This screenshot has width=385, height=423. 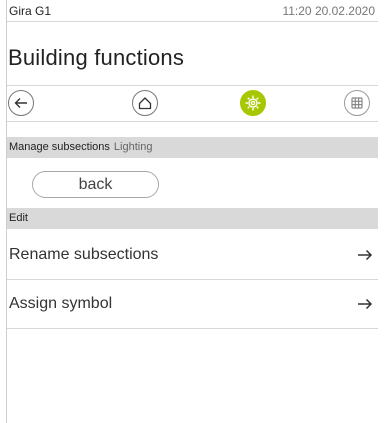 What do you see at coordinates (192, 11) in the screenshot?
I see `status-bar: Gira G1 11:20 20.02.2020` at bounding box center [192, 11].